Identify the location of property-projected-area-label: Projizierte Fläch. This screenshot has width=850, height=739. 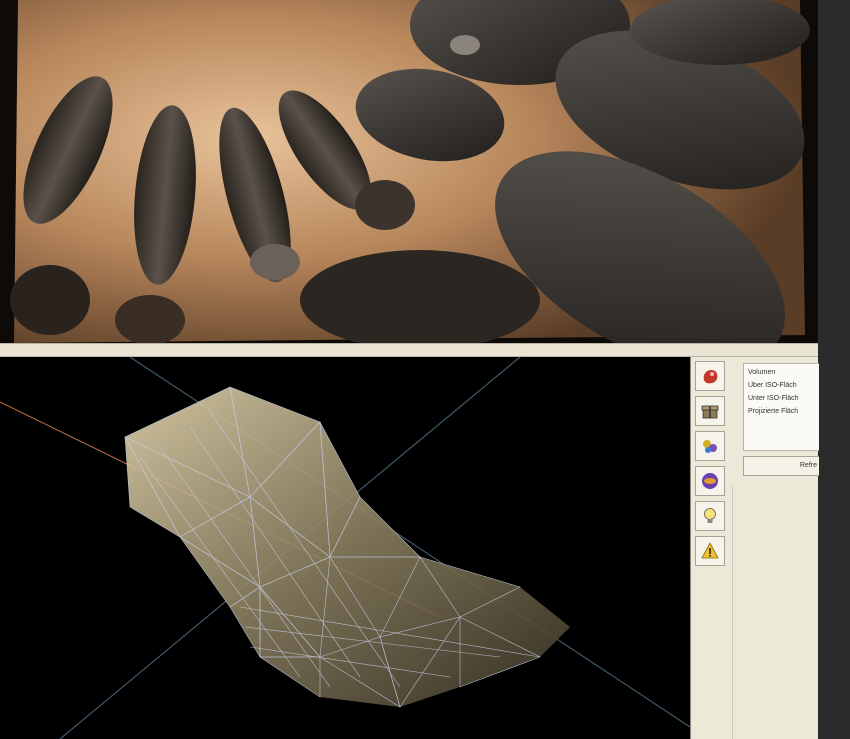
(773, 411).